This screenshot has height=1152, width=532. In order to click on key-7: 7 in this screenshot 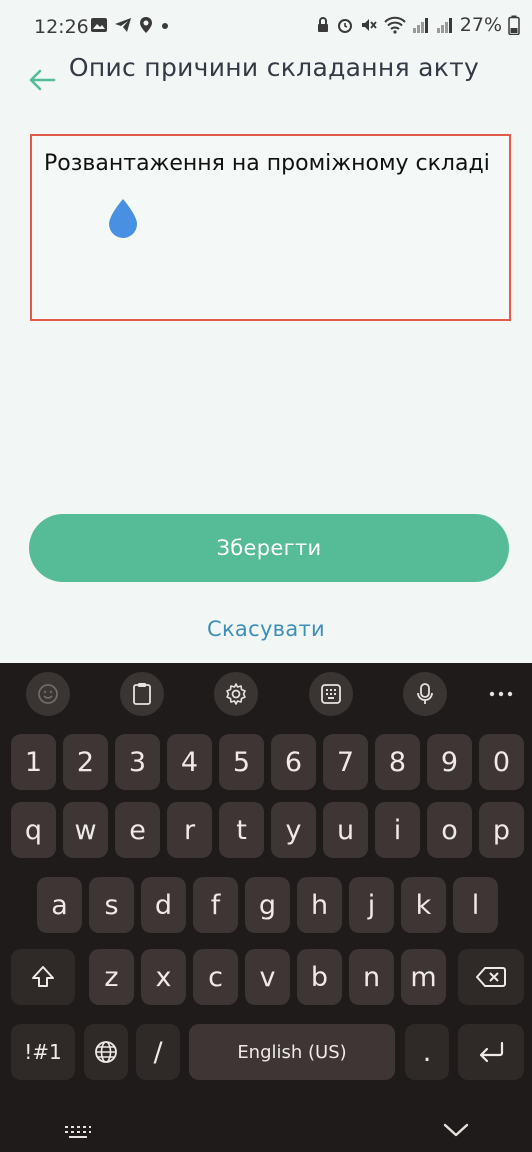, I will do `click(345, 762)`.